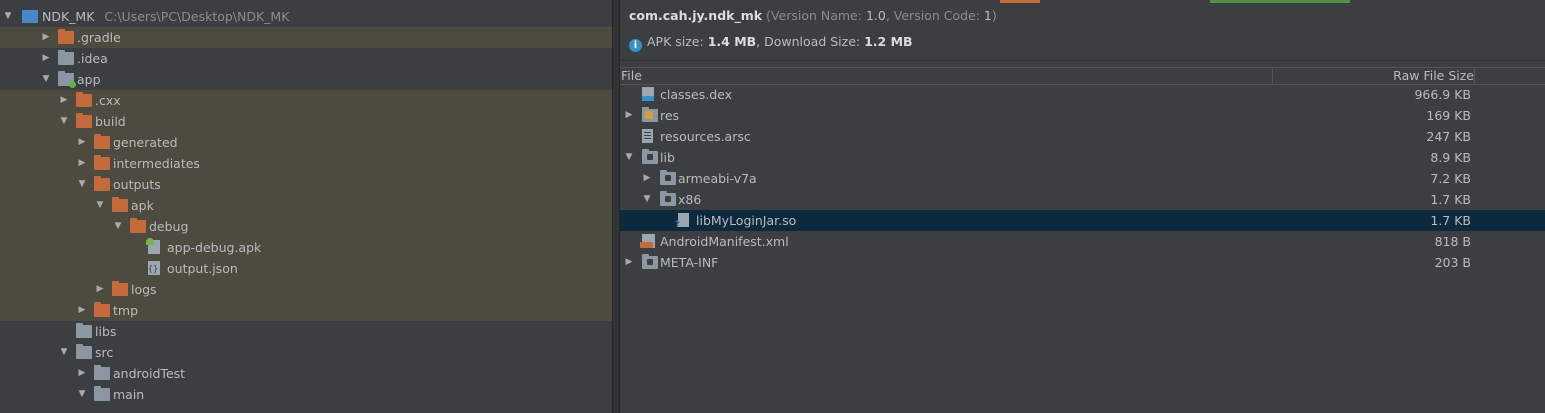 The width and height of the screenshot is (1545, 413). Describe the element at coordinates (682, 224) in the screenshot. I see `unknown-file-icon` at that location.